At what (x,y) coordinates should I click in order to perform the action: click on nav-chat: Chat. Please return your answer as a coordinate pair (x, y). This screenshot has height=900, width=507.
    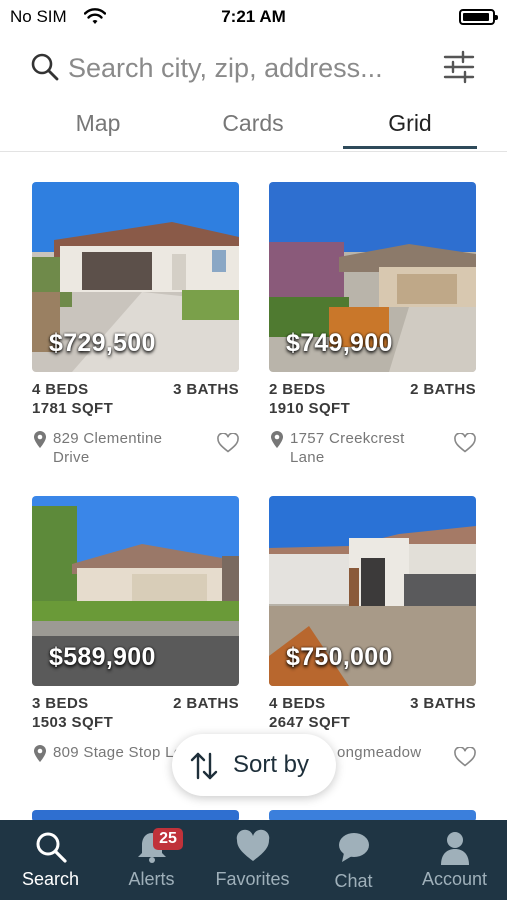
    Looking at the image, I should click on (353, 860).